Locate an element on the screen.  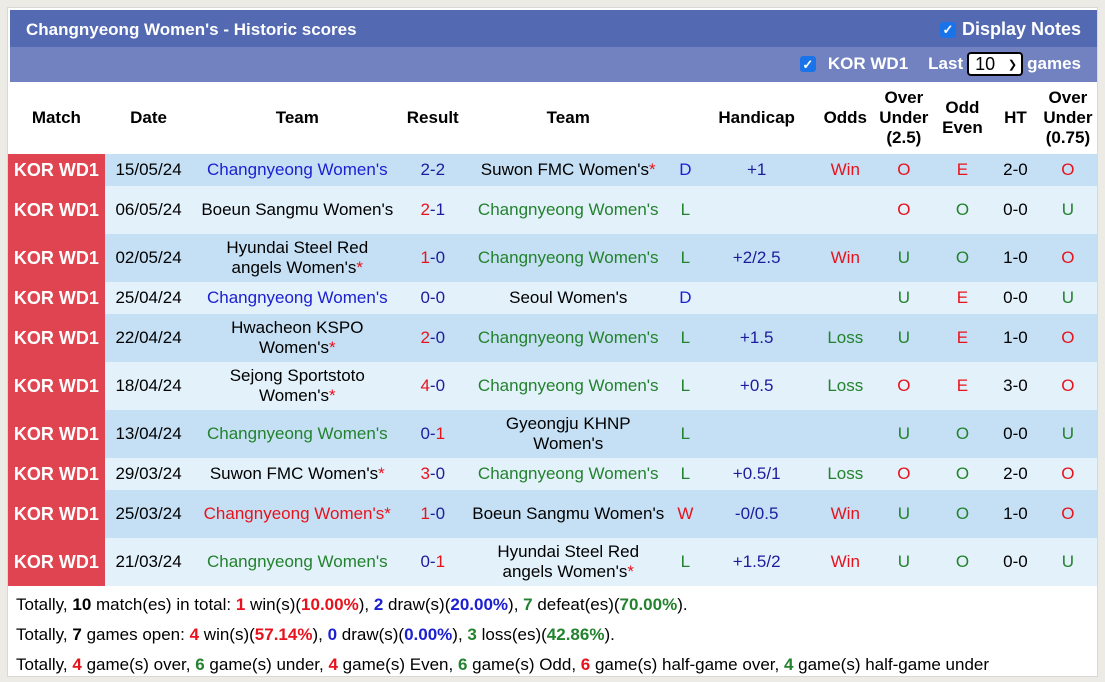
games-count-value: 10 is located at coordinates (985, 63).